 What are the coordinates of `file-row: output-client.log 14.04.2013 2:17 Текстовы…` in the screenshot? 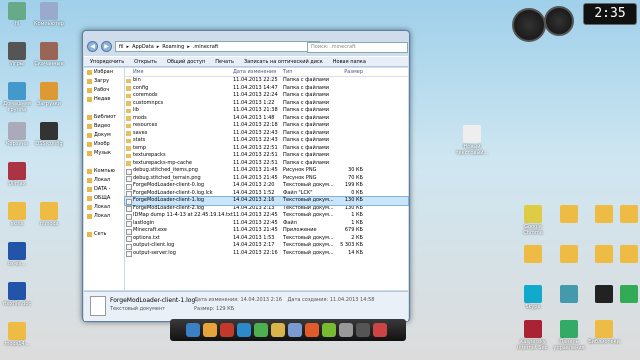 It's located at (266, 246).